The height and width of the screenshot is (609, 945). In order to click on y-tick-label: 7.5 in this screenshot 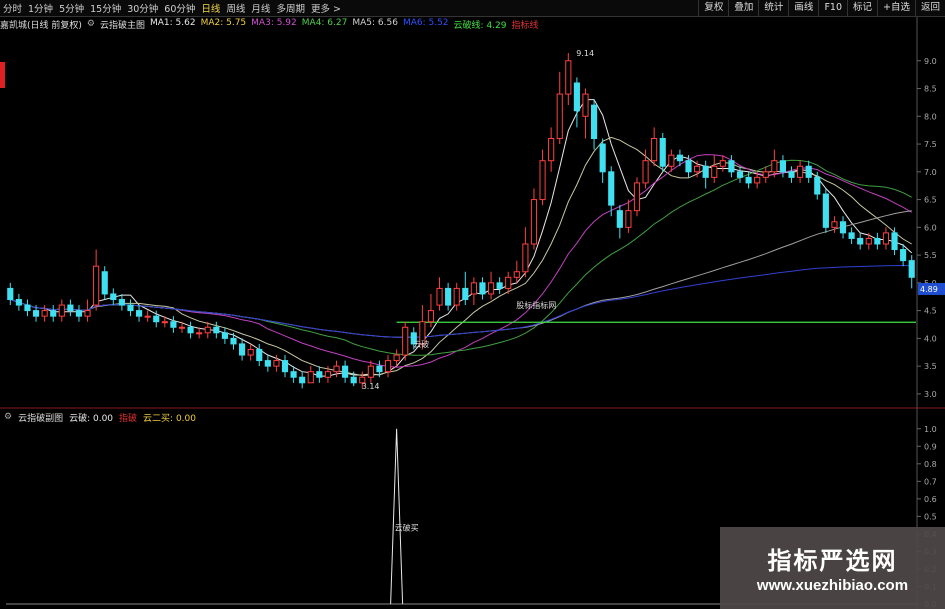, I will do `click(930, 144)`.